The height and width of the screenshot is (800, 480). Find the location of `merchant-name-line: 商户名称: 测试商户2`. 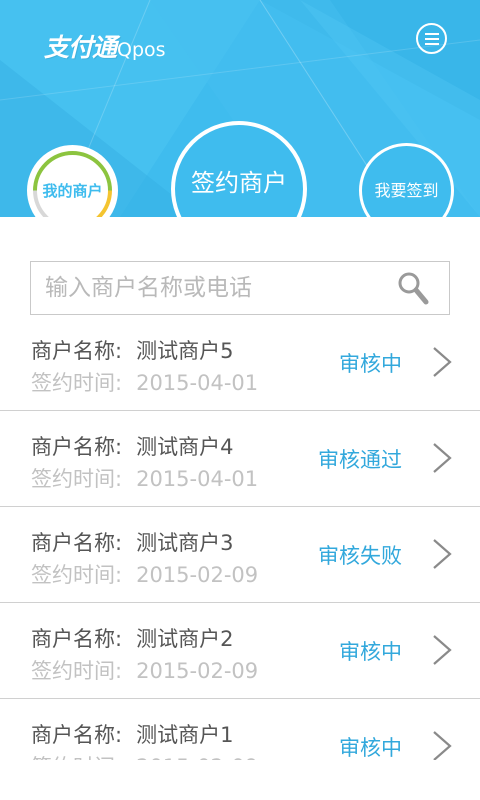

merchant-name-line: 商户名称: 测试商户2 is located at coordinates (132, 638).